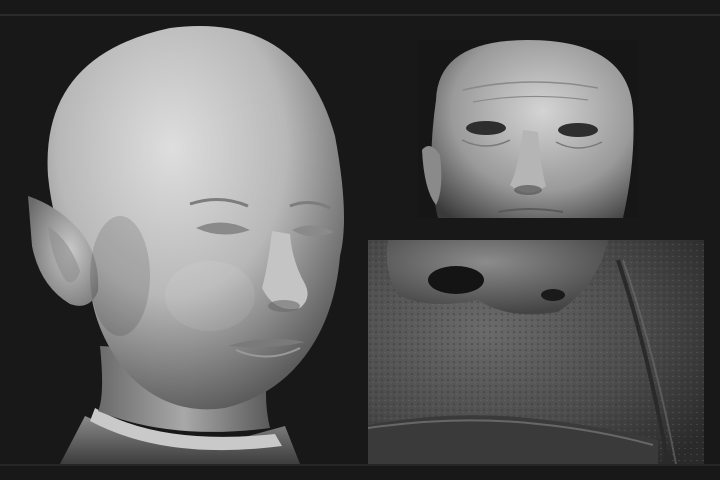 This screenshot has height=480, width=720. What do you see at coordinates (578, 130) in the screenshot?
I see `texture-right-eye` at bounding box center [578, 130].